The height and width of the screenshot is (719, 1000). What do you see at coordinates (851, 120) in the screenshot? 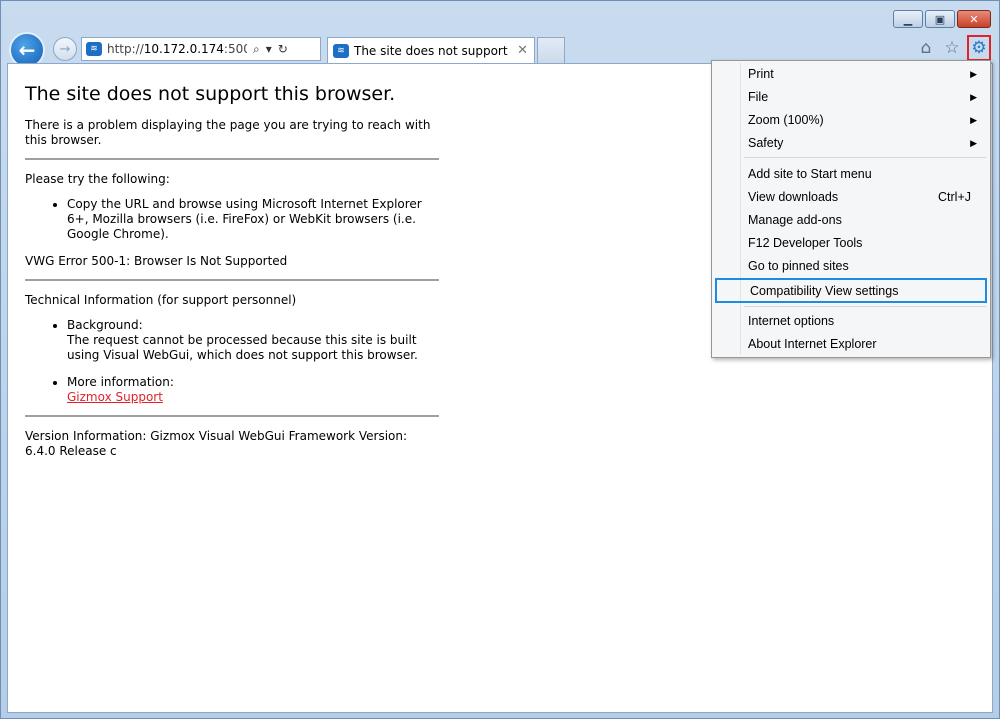
I see `menu-item-zoom: Zoom (100%) ▶` at bounding box center [851, 120].